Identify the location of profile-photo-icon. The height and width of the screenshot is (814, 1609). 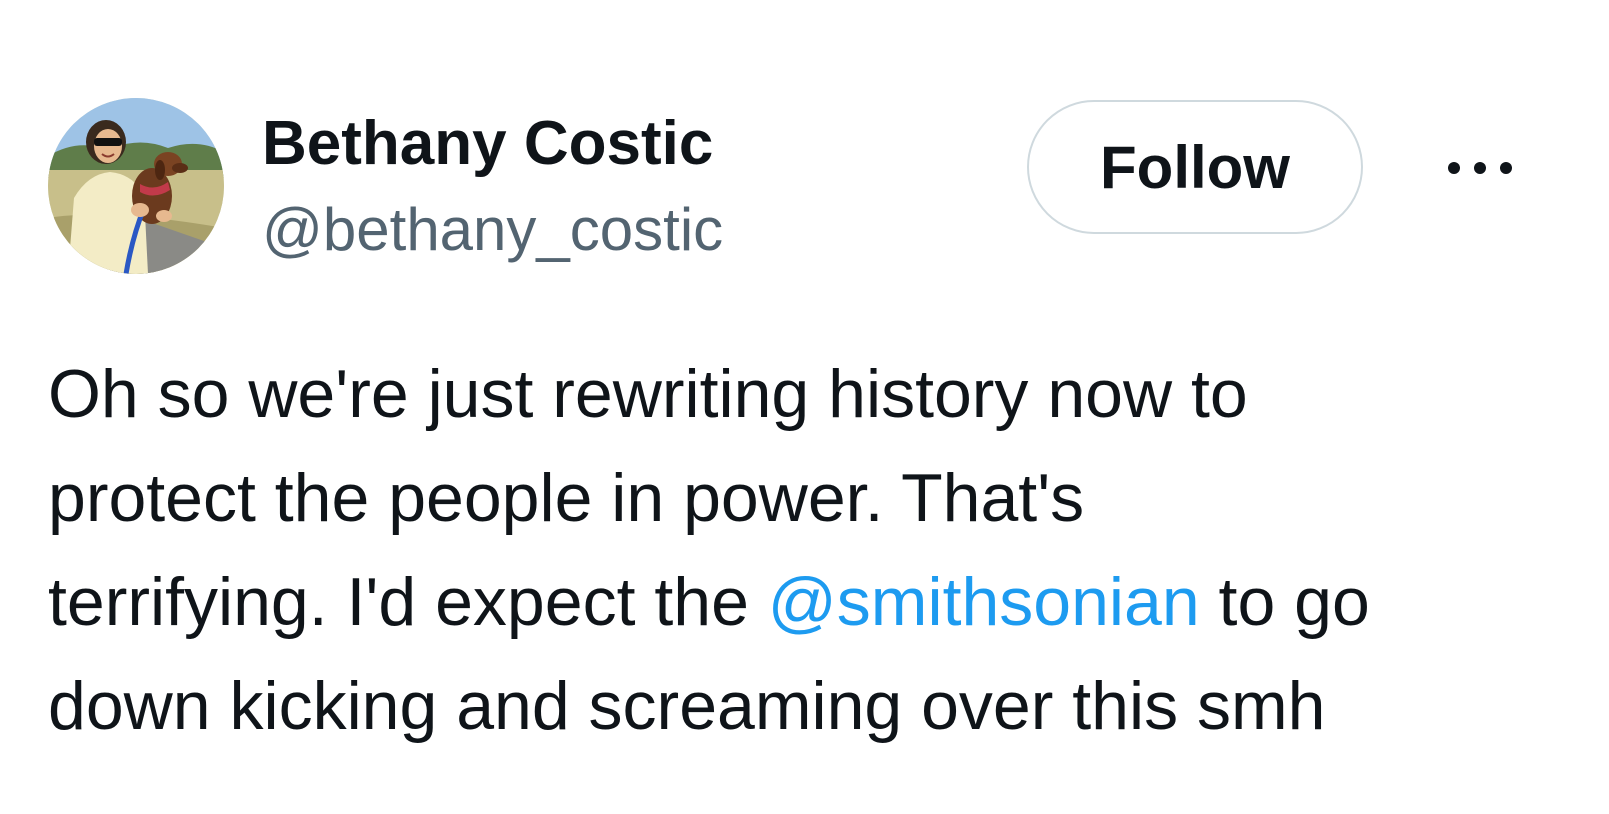
(136, 186).